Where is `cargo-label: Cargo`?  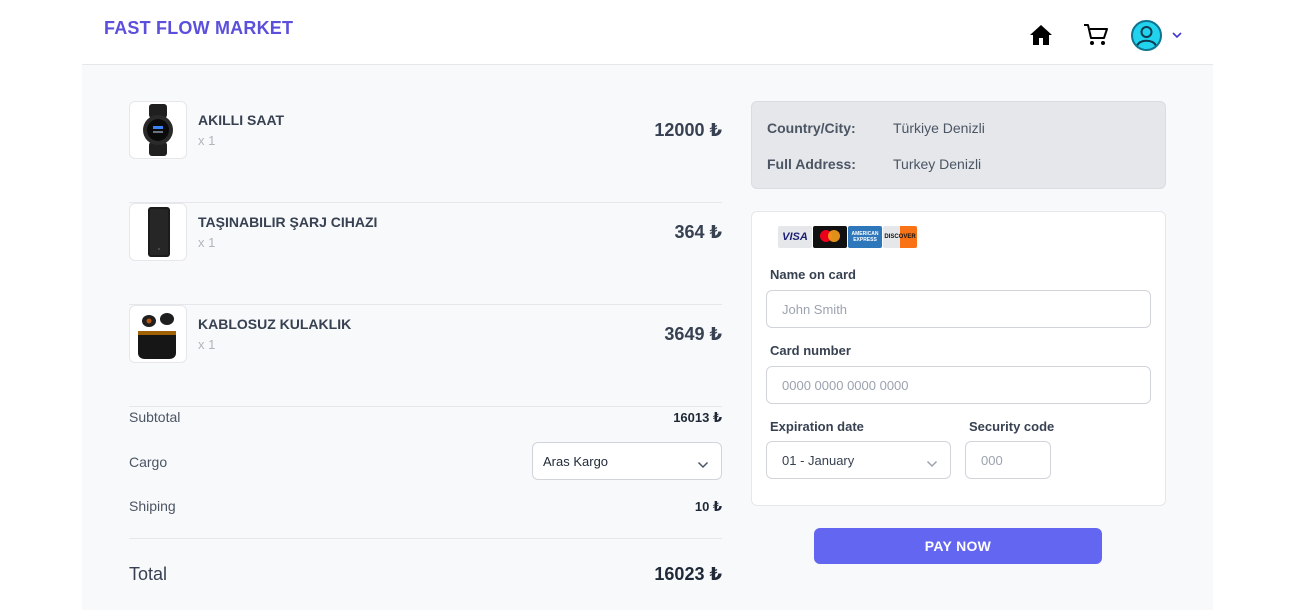
cargo-label: Cargo is located at coordinates (148, 462).